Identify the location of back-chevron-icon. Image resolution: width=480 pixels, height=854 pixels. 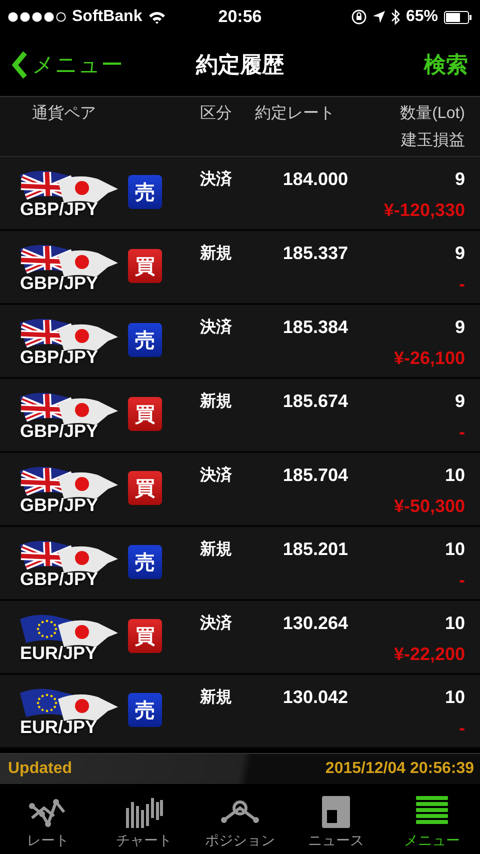
(20, 65).